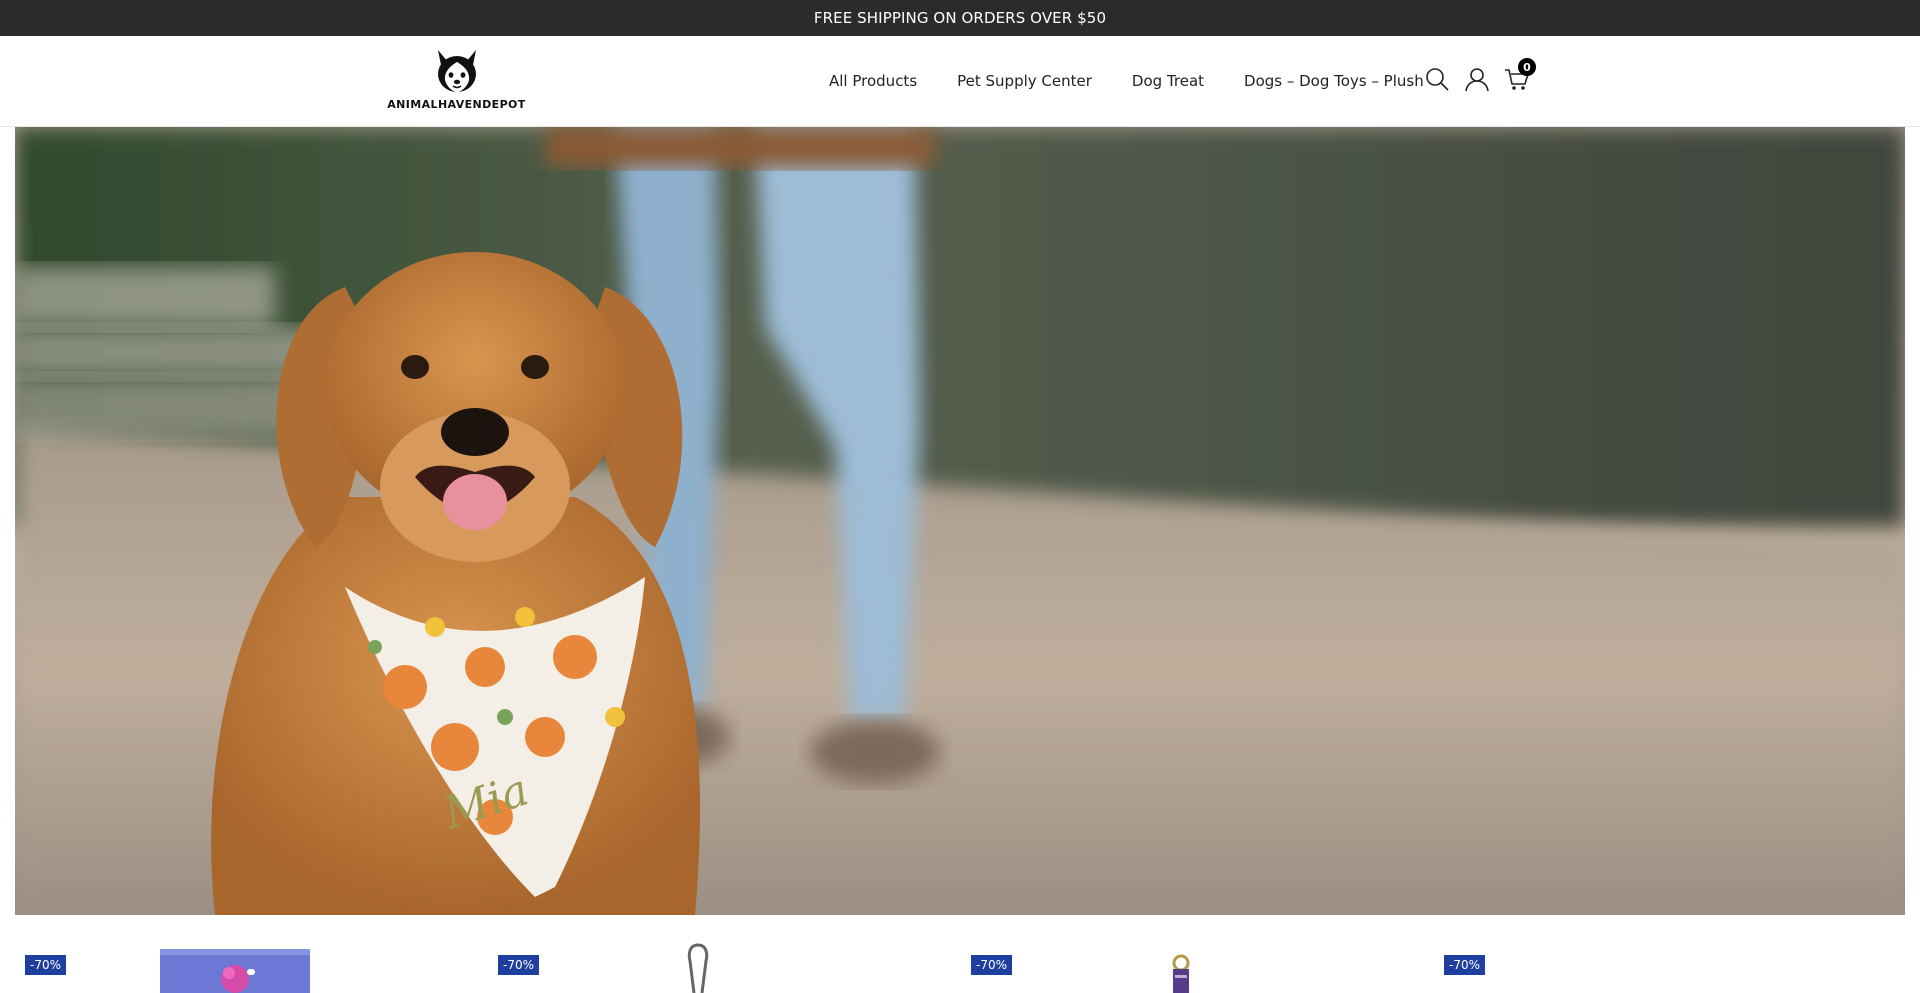 The width and height of the screenshot is (1920, 993). I want to click on header-icons: 0, so click(1484, 75).